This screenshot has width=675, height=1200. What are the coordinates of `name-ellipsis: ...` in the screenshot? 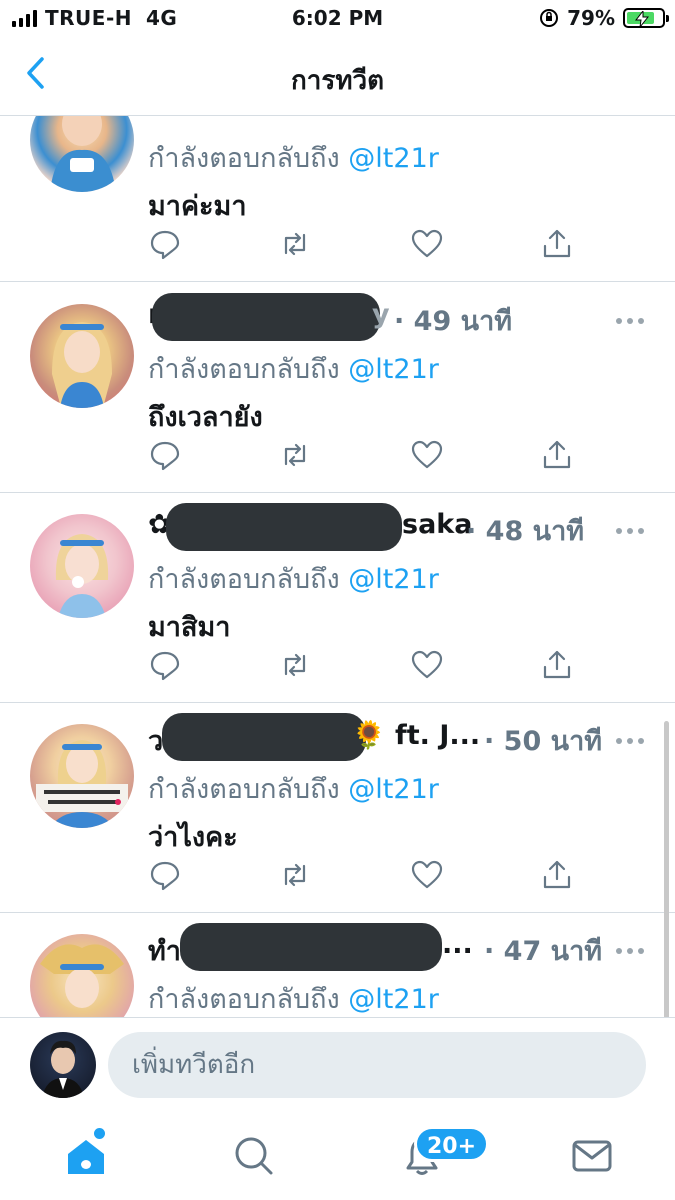 It's located at (457, 944).